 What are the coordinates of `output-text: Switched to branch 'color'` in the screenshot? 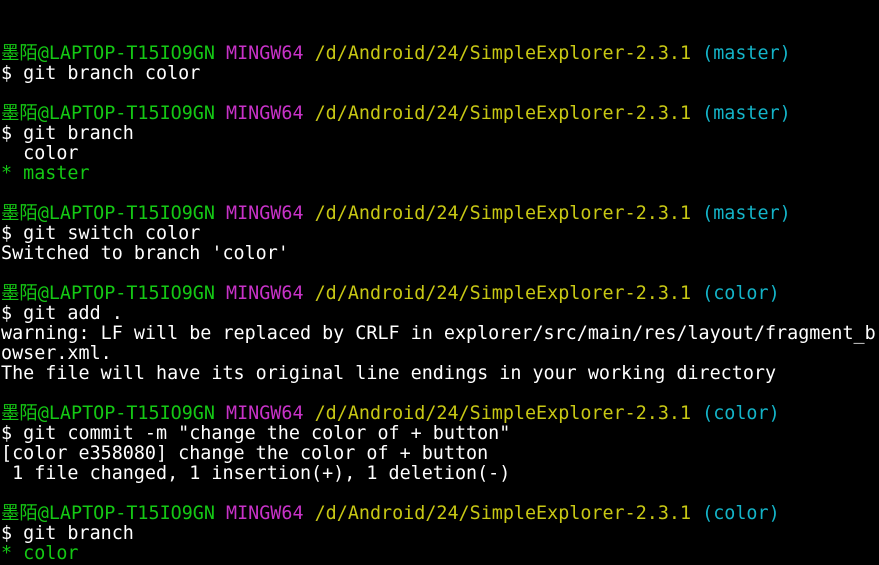 It's located at (145, 254).